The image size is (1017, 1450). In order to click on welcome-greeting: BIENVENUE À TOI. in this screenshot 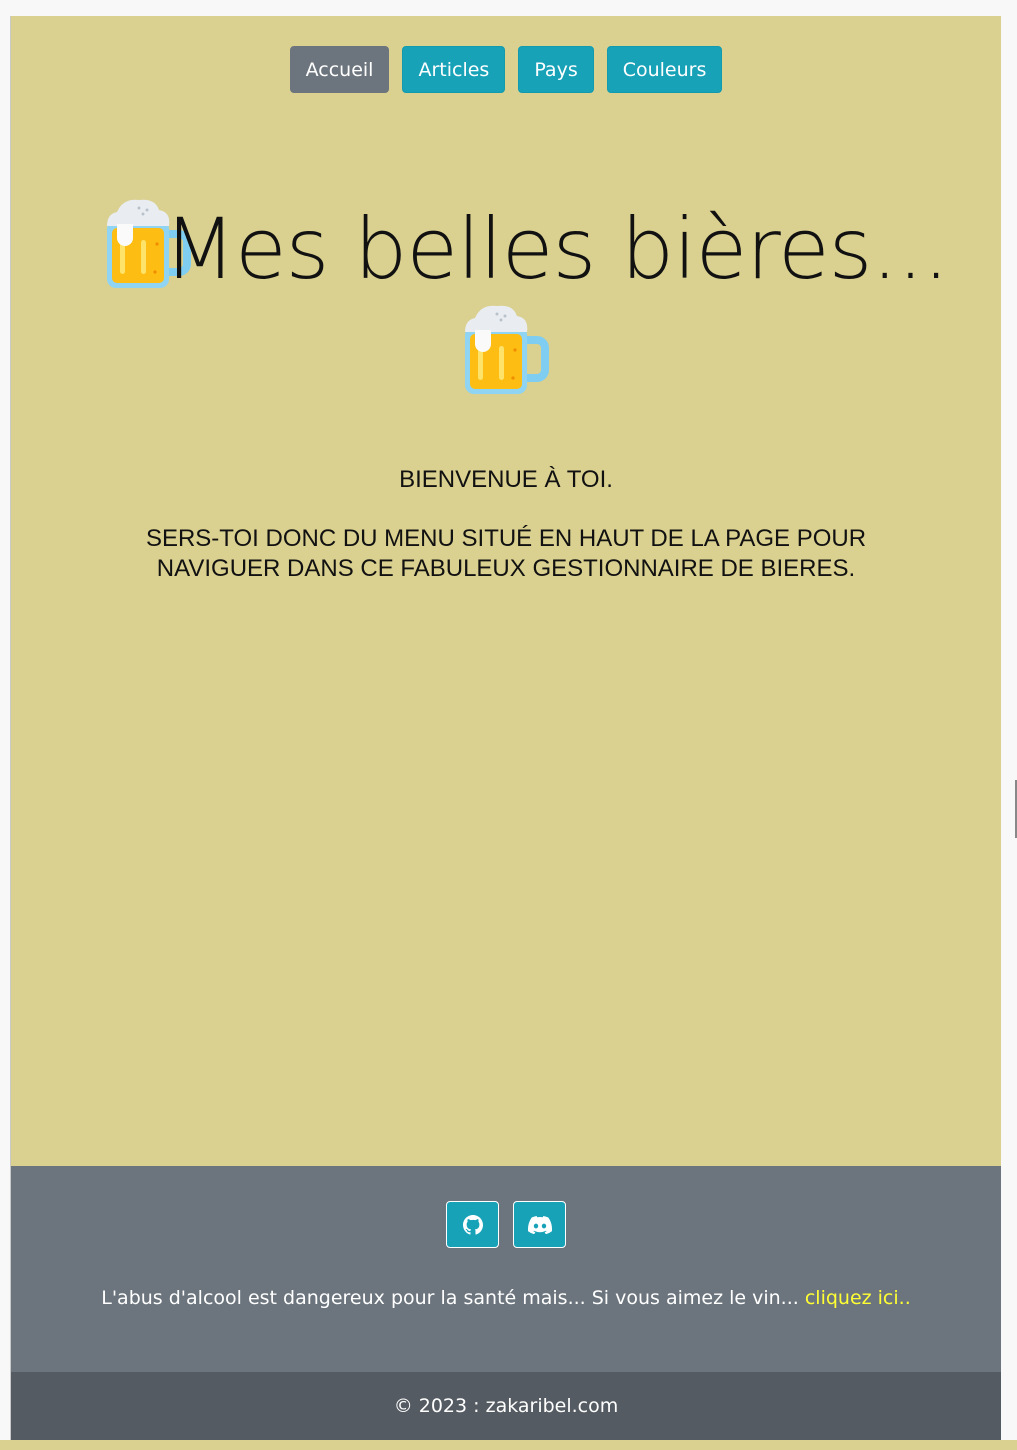, I will do `click(506, 479)`.